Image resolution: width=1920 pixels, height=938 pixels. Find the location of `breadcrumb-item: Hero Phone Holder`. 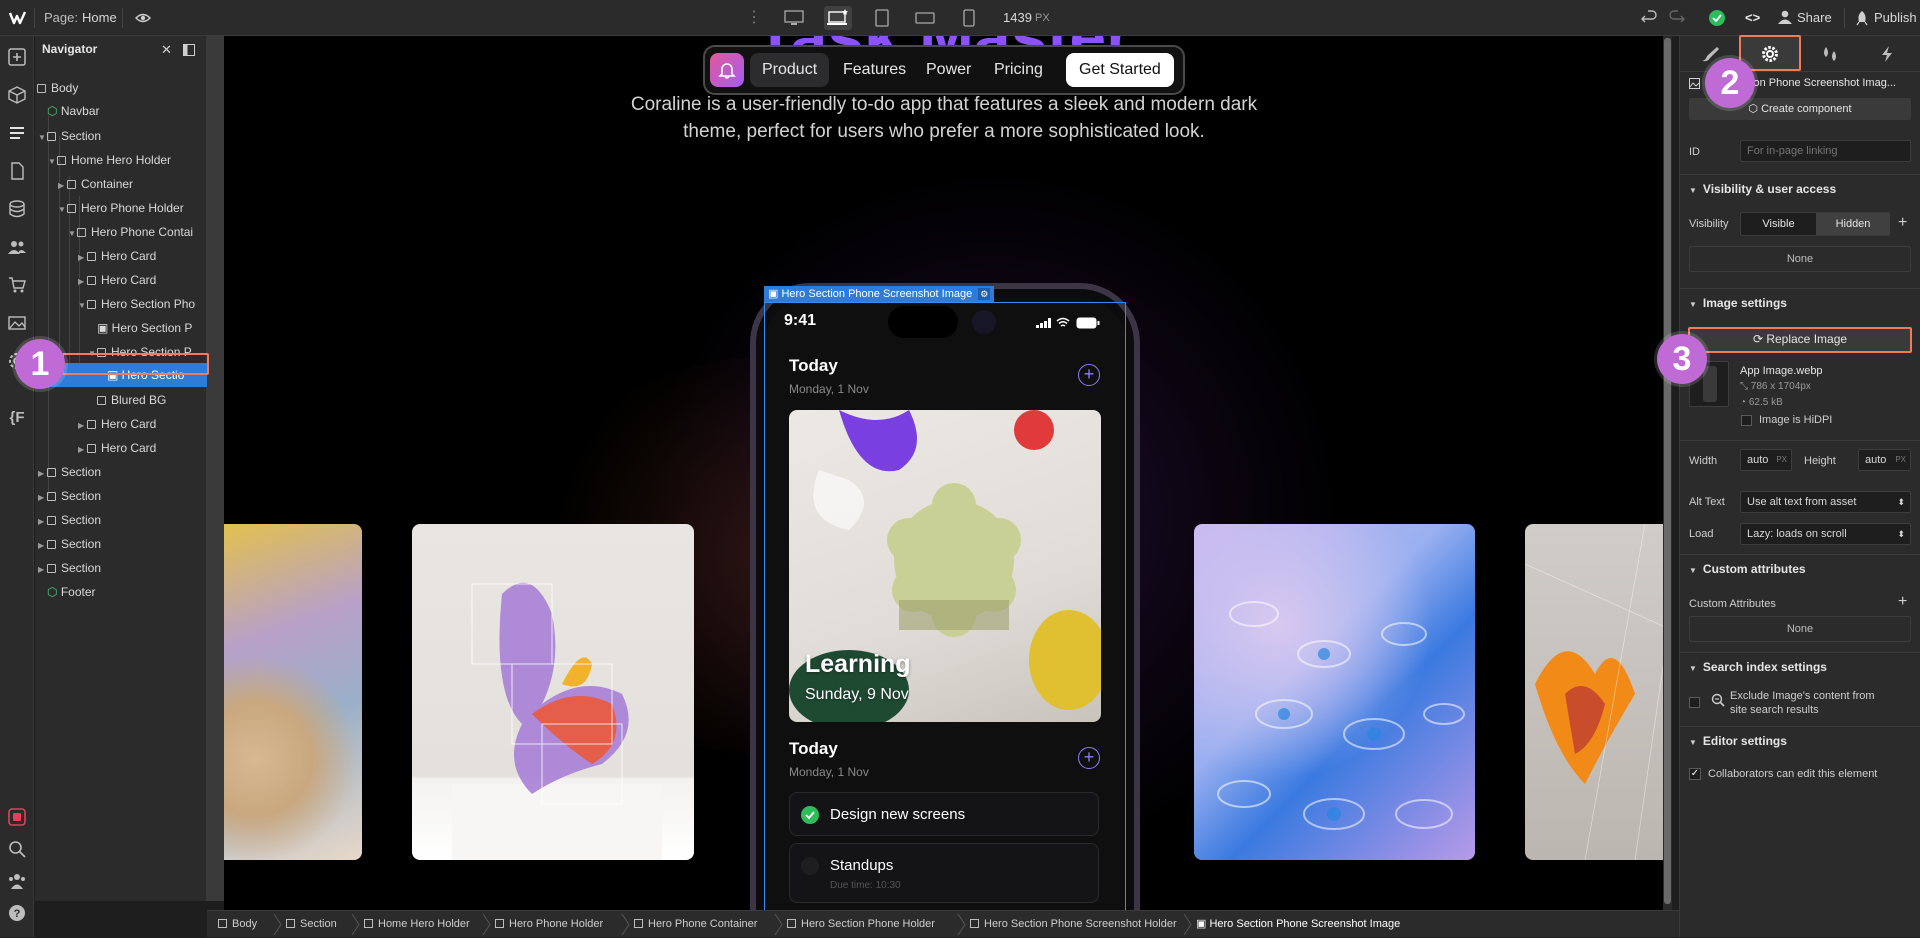

breadcrumb-item: Hero Phone Holder is located at coordinates (549, 924).